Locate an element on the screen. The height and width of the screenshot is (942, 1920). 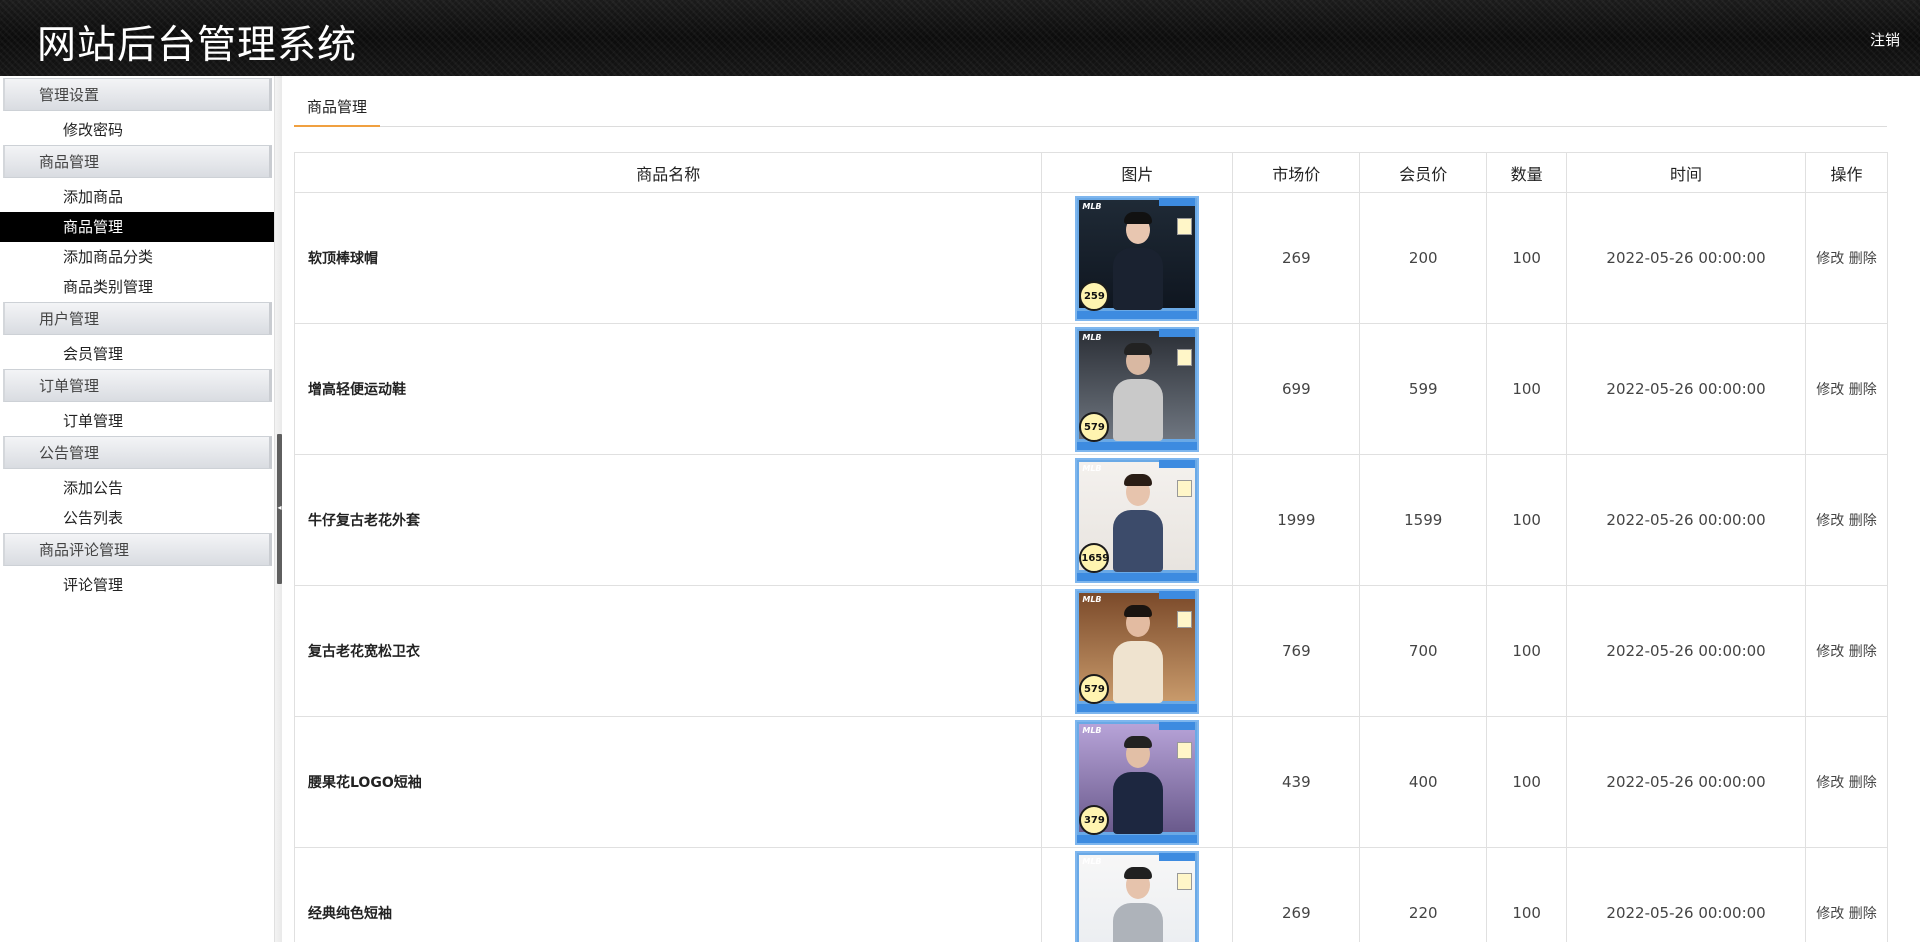
column-header-5: 时间 is located at coordinates (1686, 172).